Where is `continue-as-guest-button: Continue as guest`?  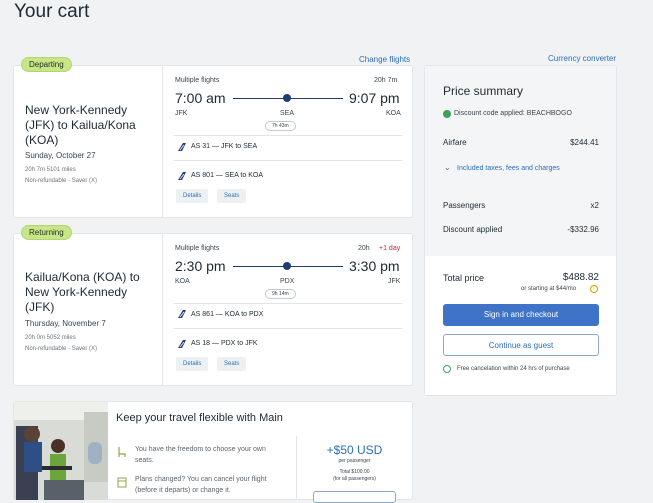
continue-as-guest-button: Continue as guest is located at coordinates (521, 345).